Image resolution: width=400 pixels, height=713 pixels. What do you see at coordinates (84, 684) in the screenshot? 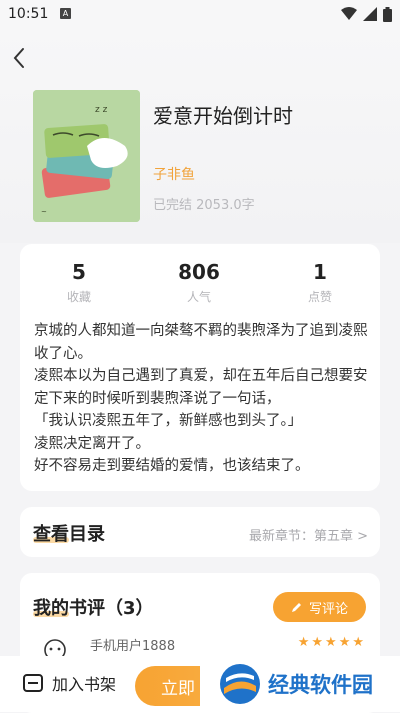
I see `add-to-shelf-label: 加入书架` at bounding box center [84, 684].